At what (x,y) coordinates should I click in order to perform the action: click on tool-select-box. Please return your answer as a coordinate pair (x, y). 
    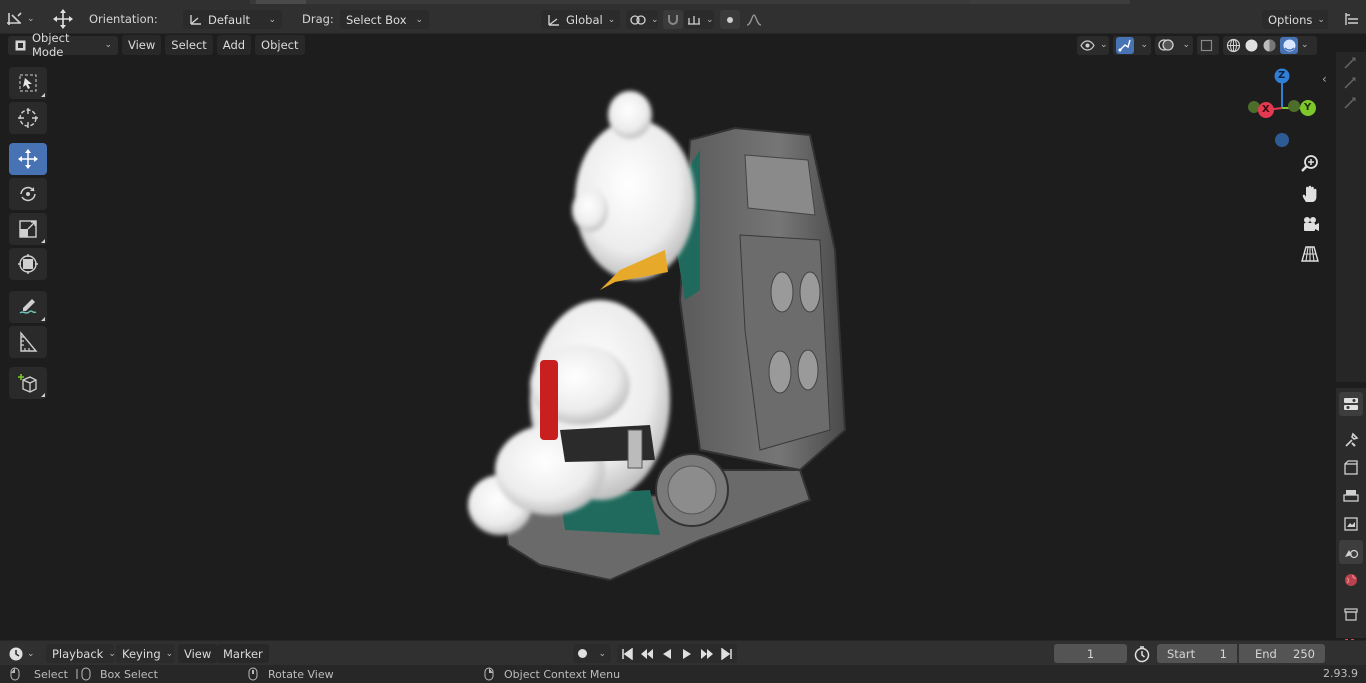
    Looking at the image, I should click on (28, 83).